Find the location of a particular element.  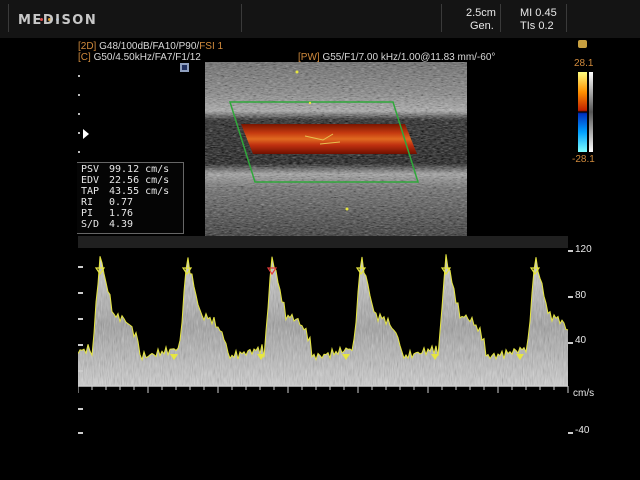

param-2d-fsi: FSI 1 is located at coordinates (211, 46).